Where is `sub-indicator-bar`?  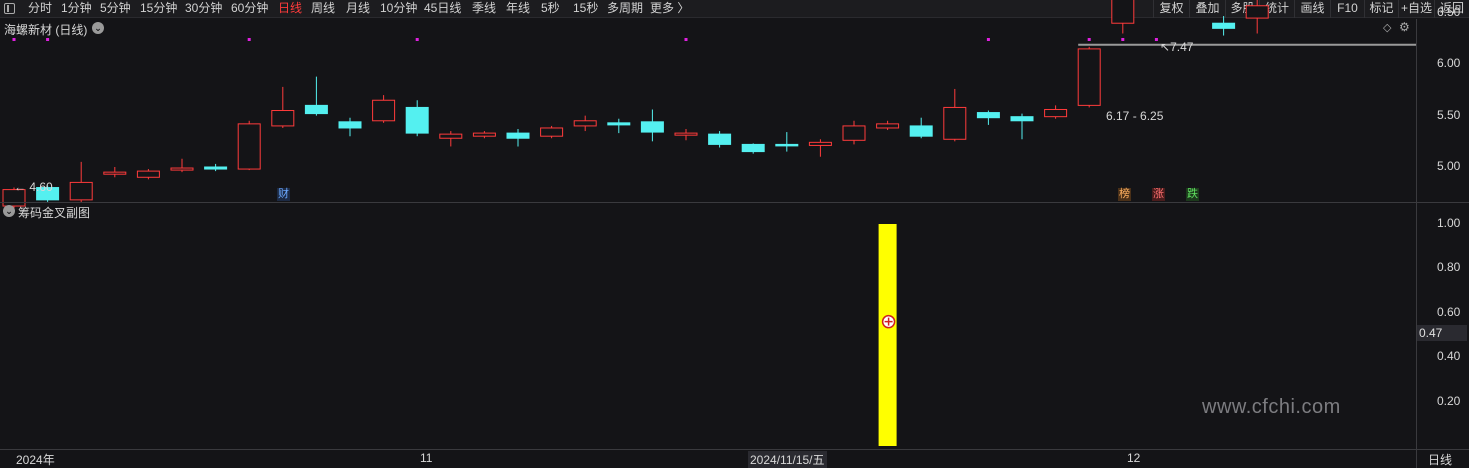 sub-indicator-bar is located at coordinates (887, 335).